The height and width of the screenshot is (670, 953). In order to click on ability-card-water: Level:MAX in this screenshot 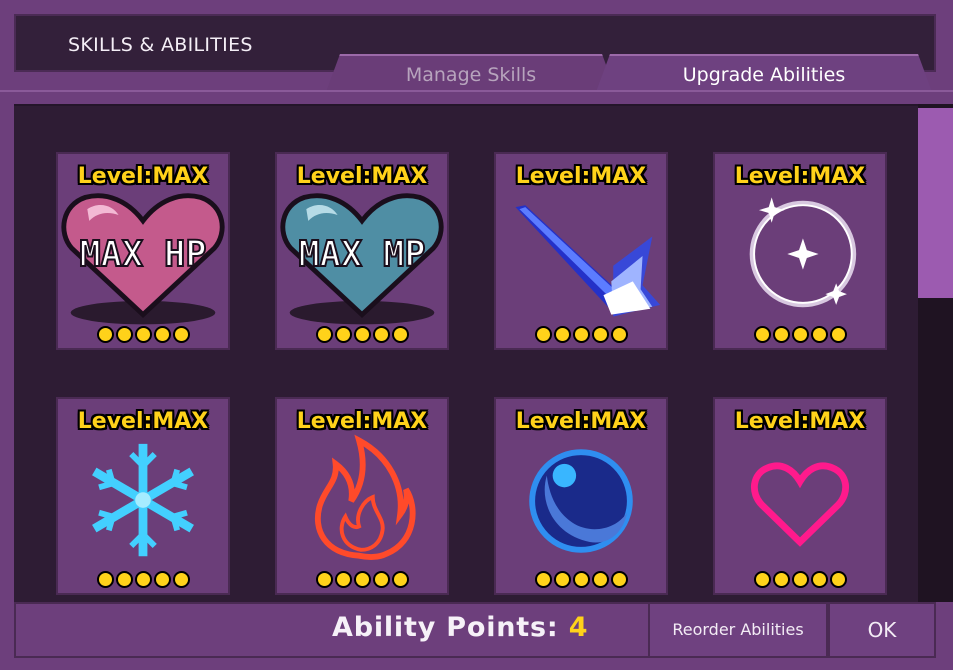, I will do `click(581, 496)`.